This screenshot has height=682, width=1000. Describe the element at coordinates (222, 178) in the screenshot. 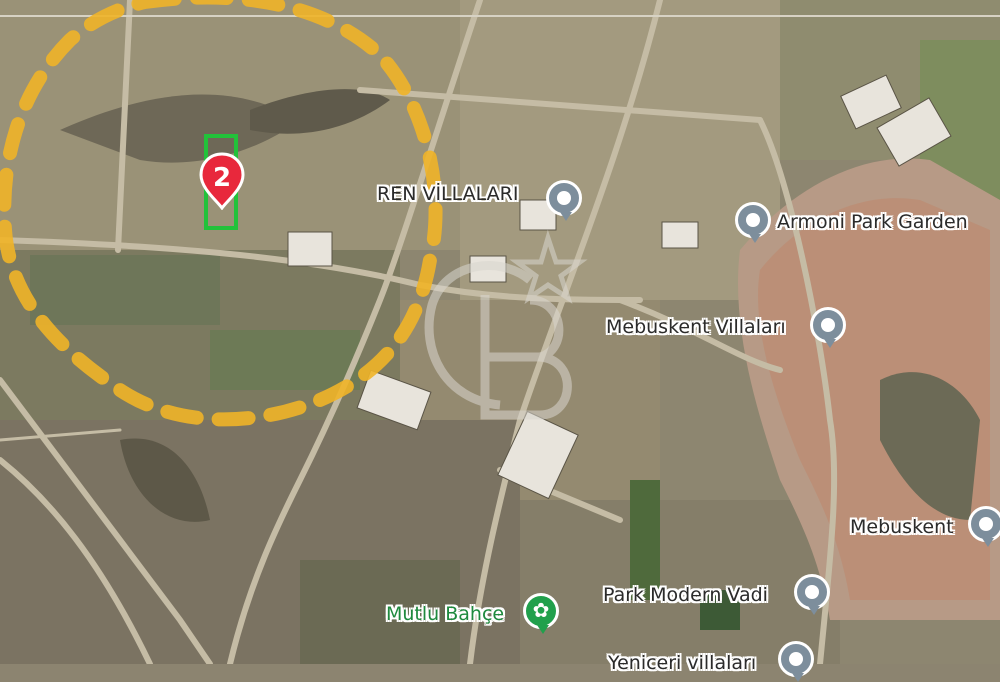

I see `parcel-marker-number: 2` at that location.